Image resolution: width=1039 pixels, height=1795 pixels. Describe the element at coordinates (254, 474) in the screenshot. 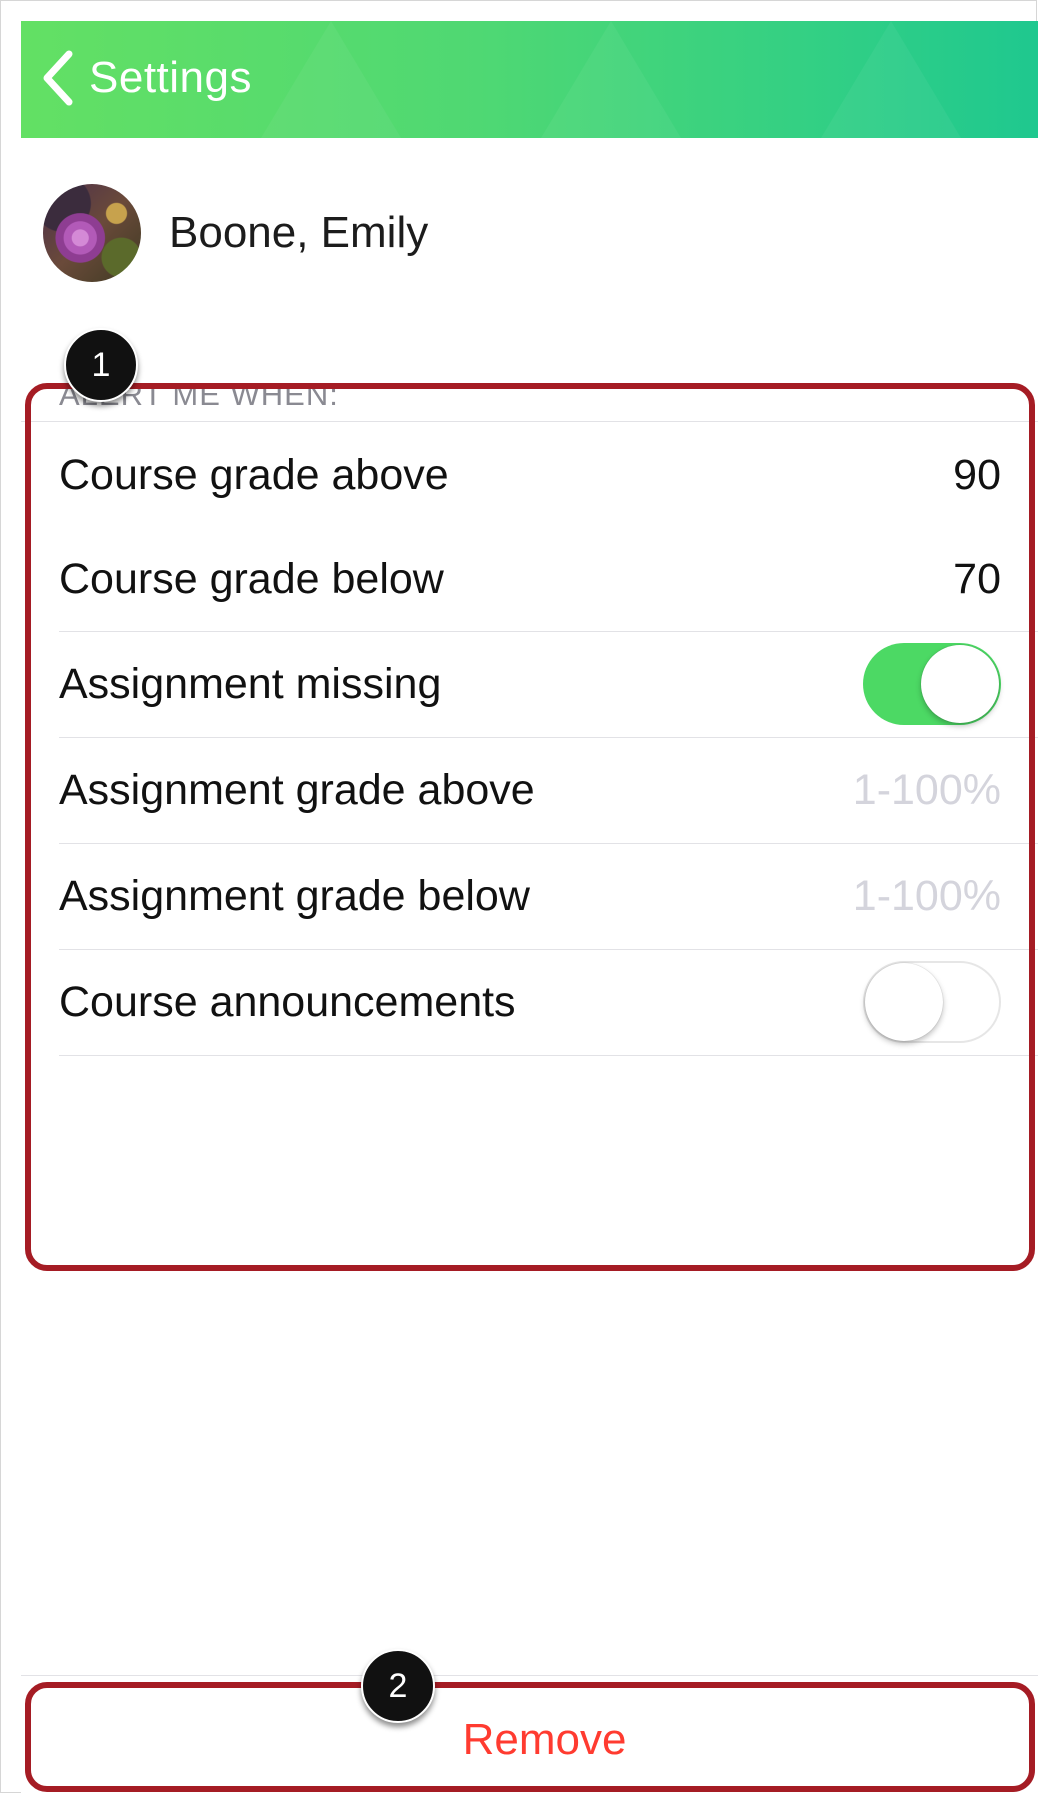

I see `course-grade-above-label: Course grade above` at that location.